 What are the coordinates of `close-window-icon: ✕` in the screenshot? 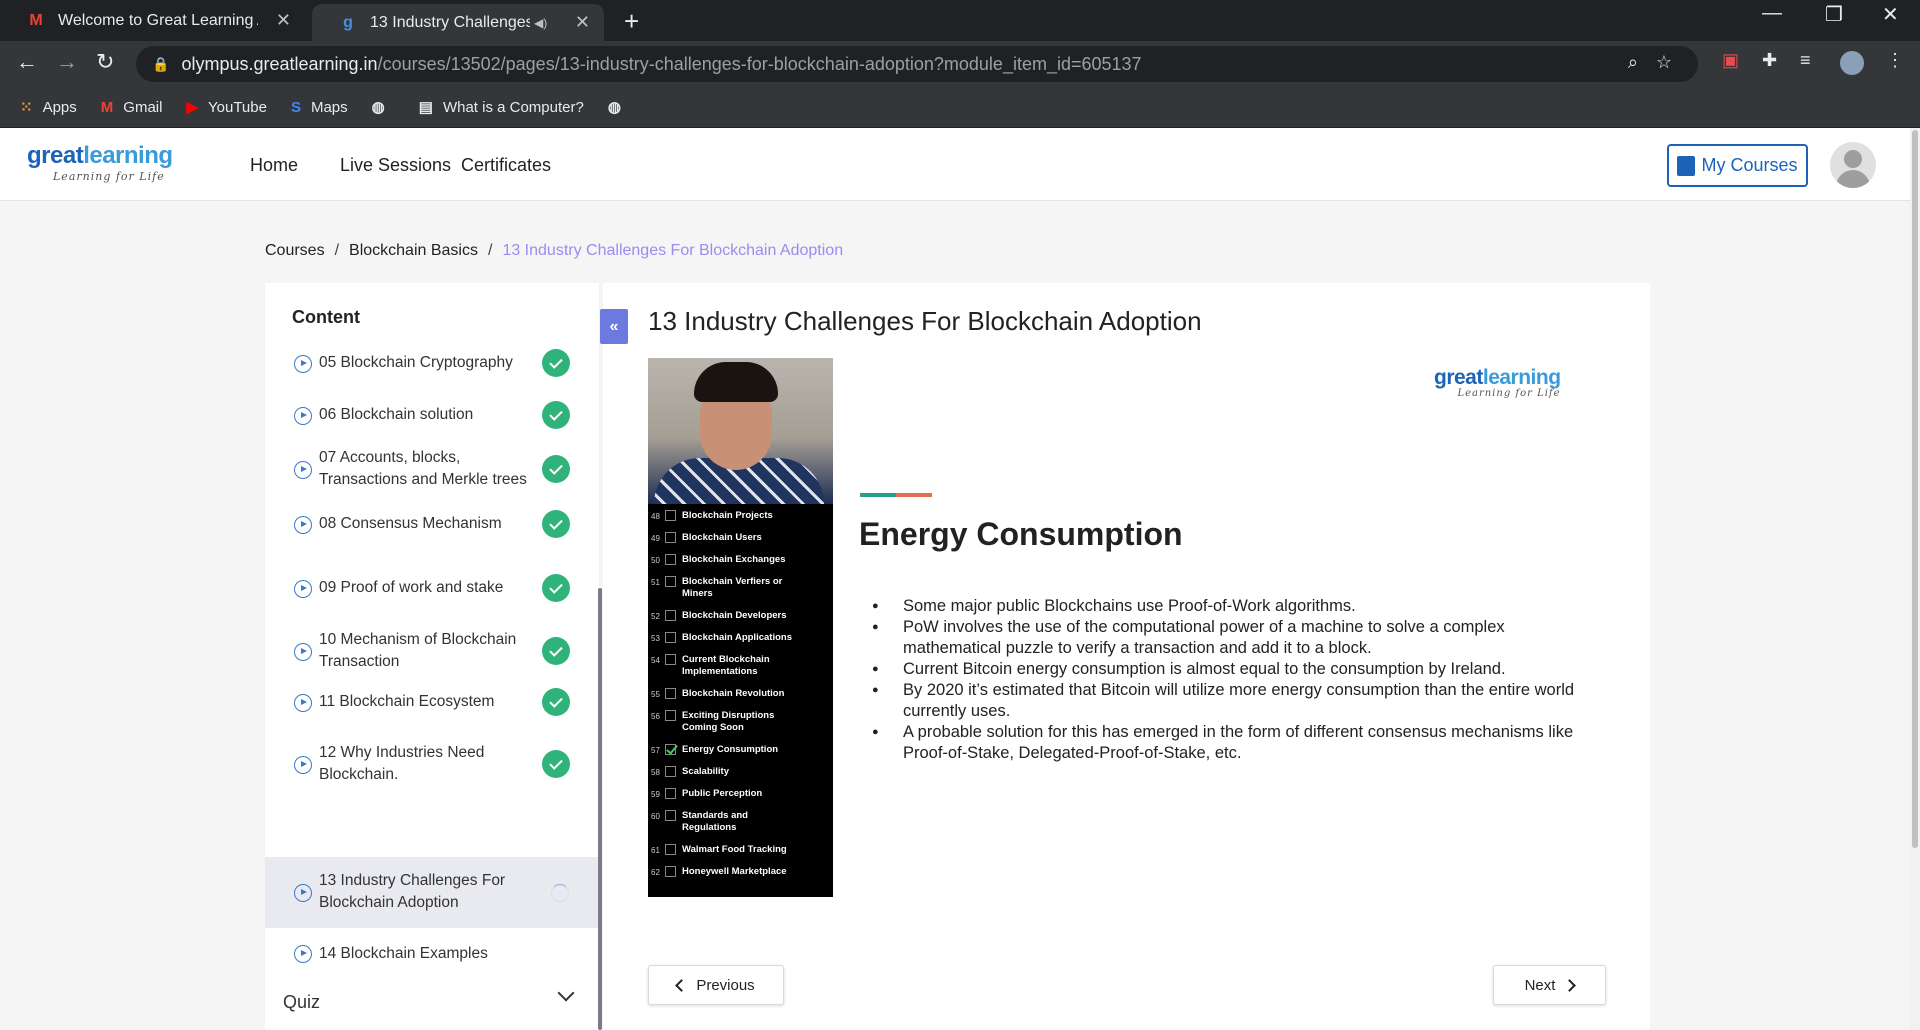 It's located at (1890, 14).